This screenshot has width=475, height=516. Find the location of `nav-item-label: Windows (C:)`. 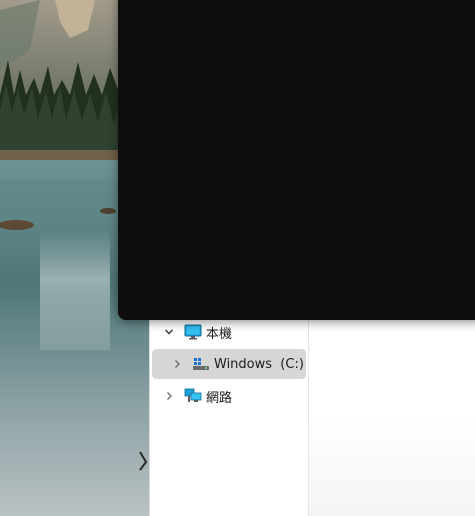

nav-item-label: Windows (C:) is located at coordinates (259, 364).